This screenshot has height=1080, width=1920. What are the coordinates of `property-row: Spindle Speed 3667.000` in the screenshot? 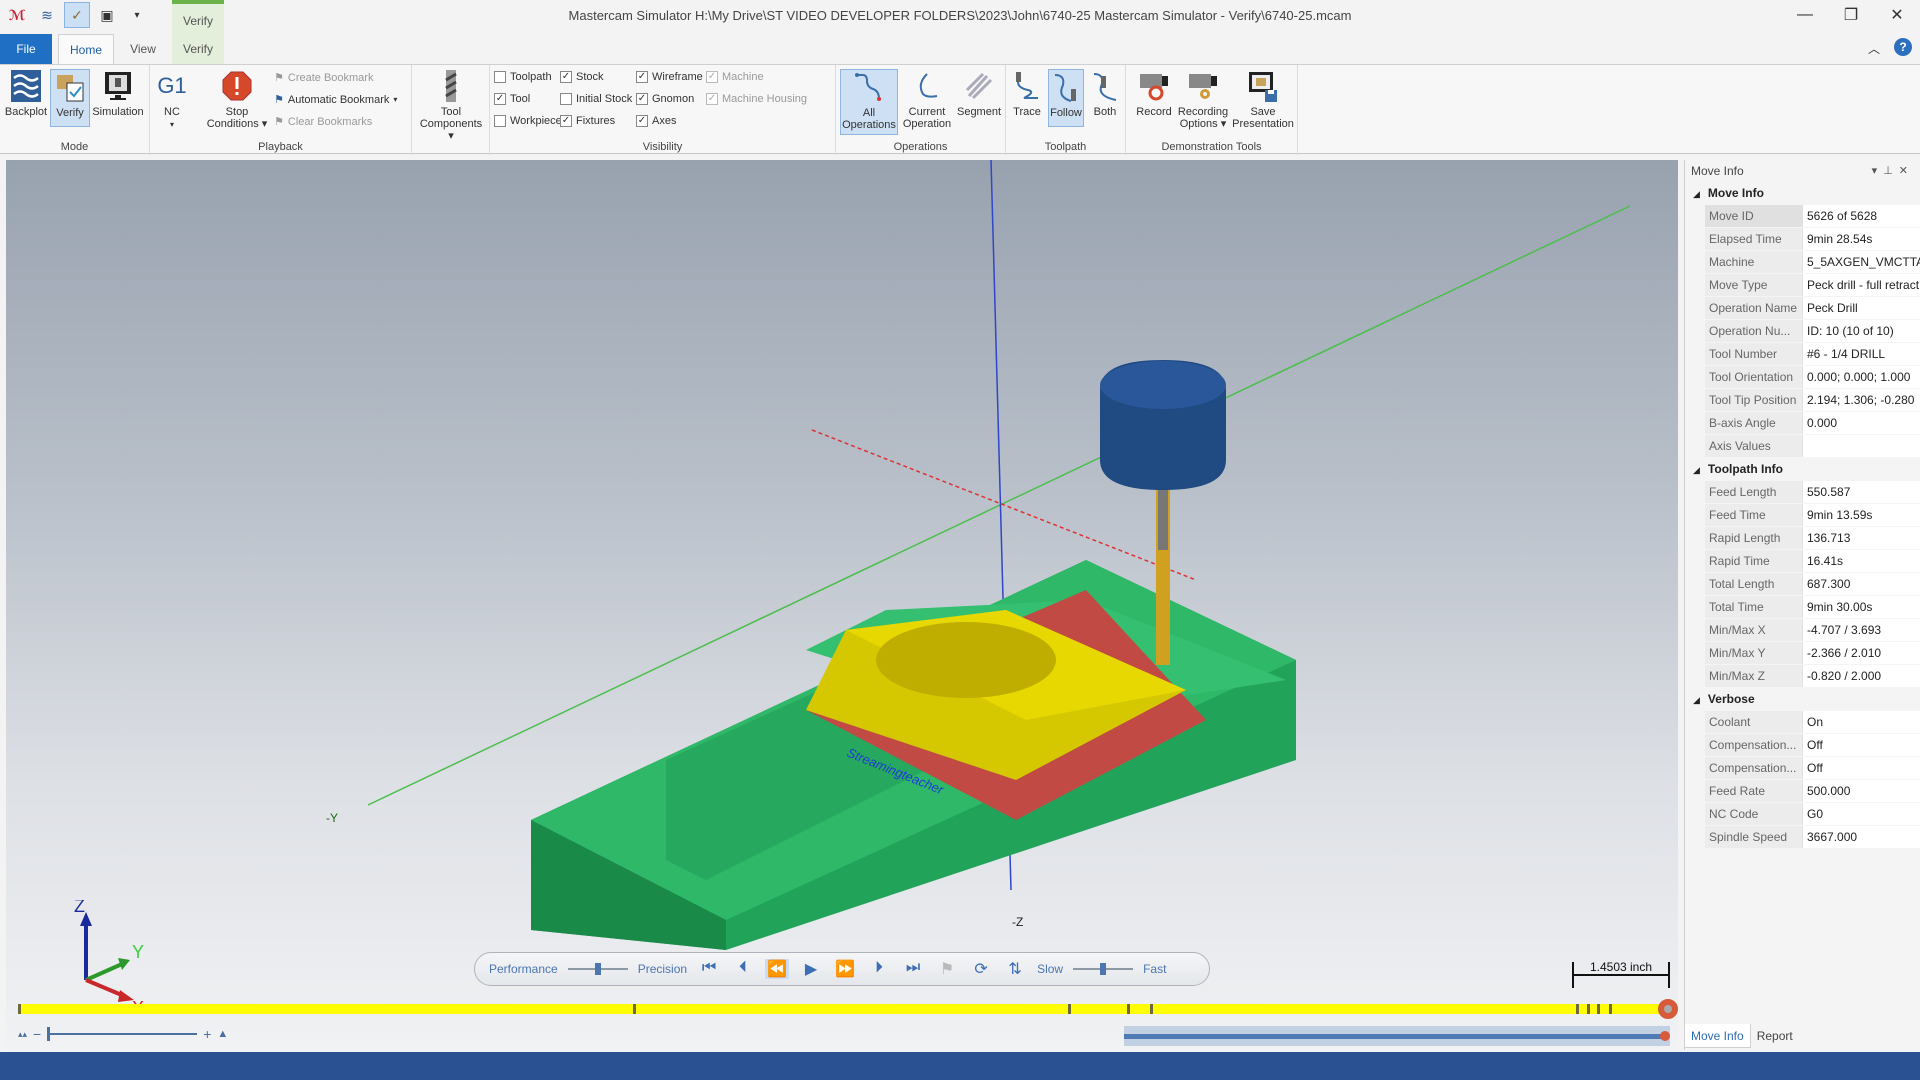 It's located at (1812, 837).